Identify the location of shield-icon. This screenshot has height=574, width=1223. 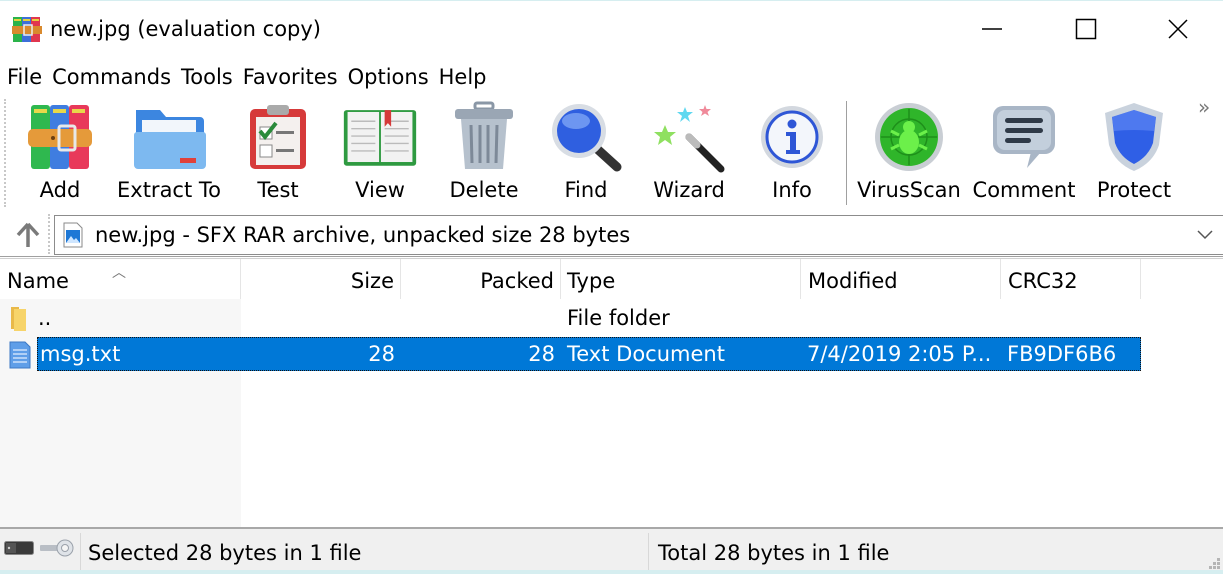
(1134, 137).